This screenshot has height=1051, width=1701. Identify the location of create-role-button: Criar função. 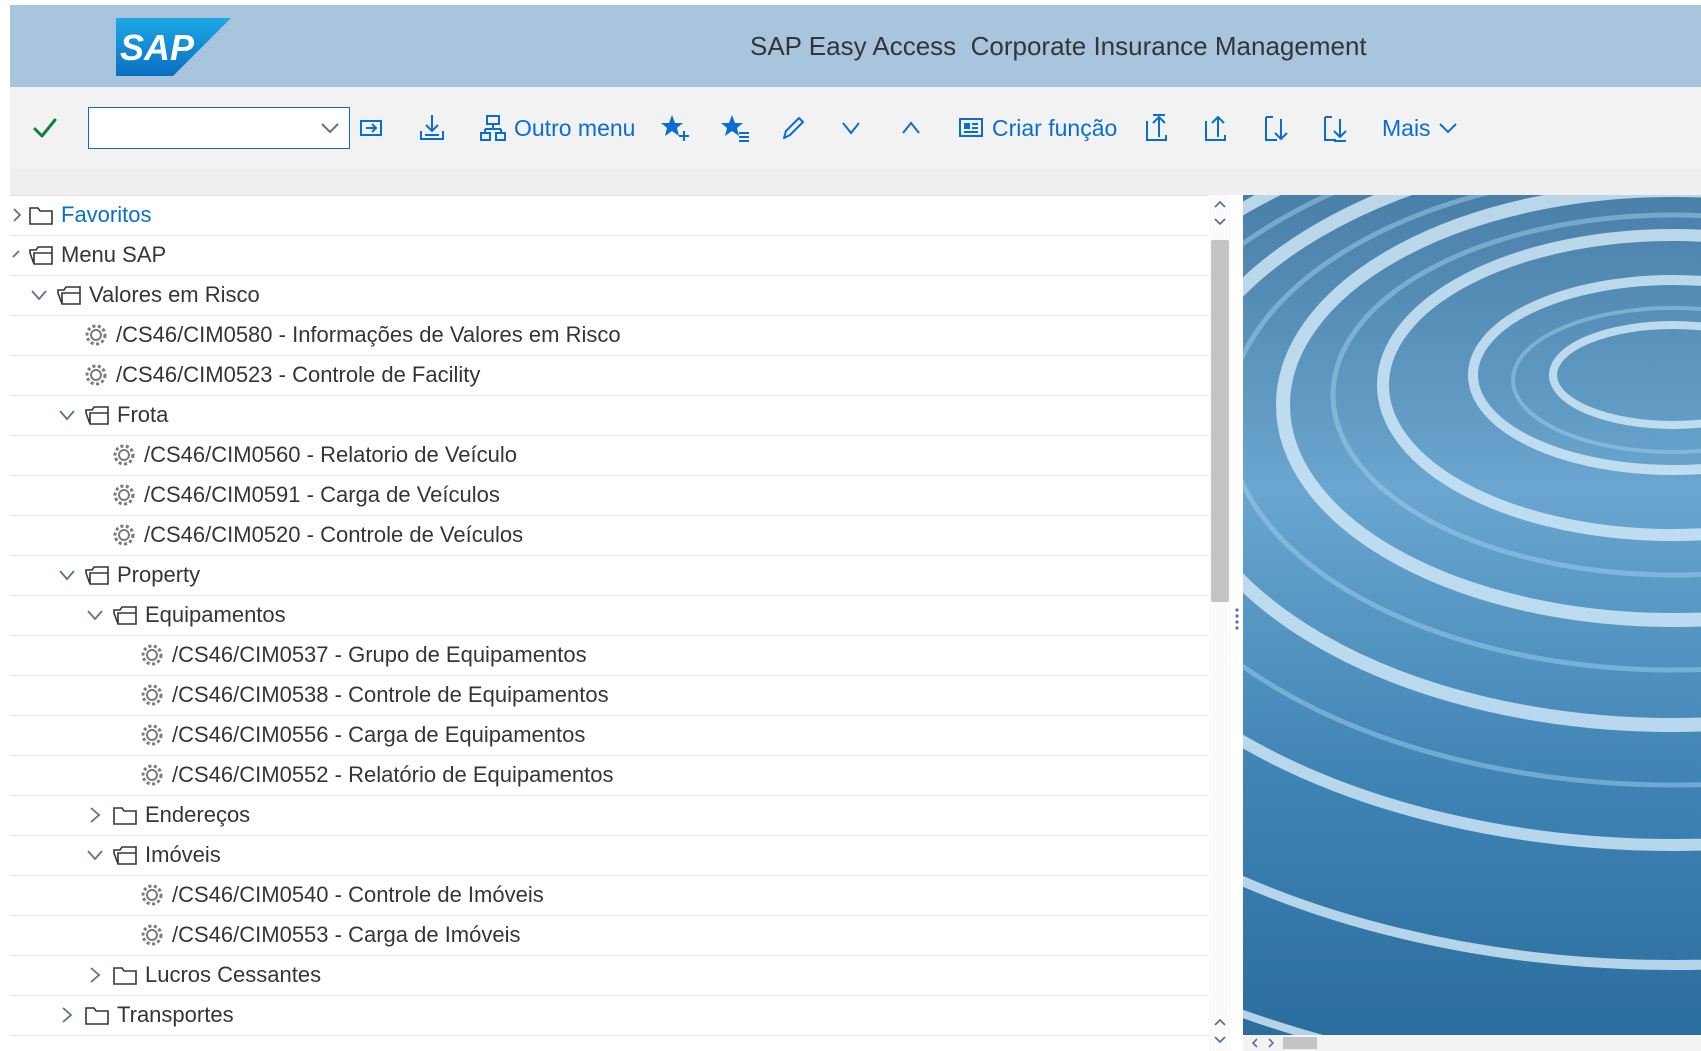
(1037, 128).